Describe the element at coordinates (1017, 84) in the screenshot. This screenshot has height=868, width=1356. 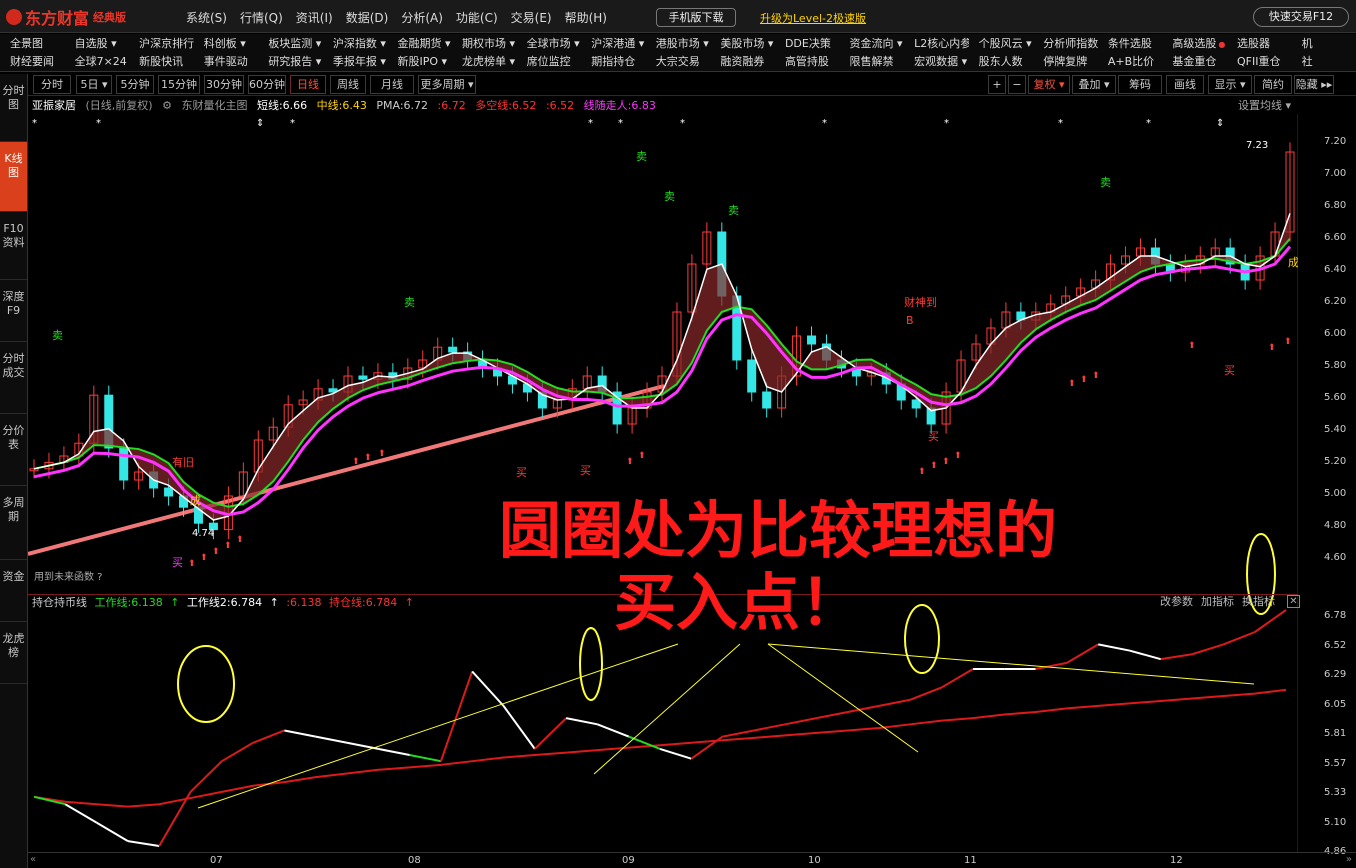
I see `chart-tool-button: −` at that location.